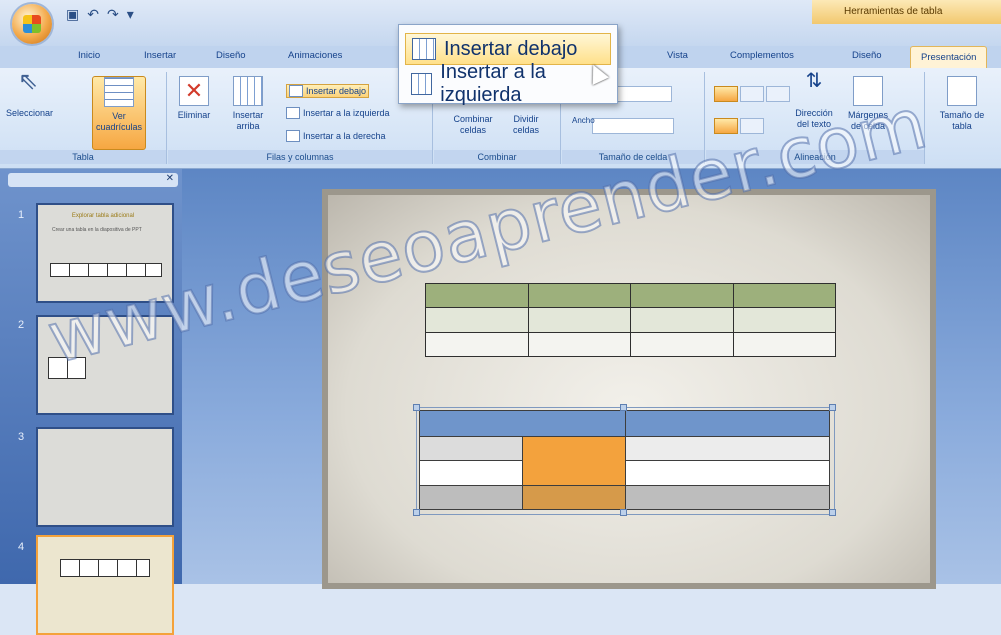 The image size is (1001, 635). What do you see at coordinates (583, 120) in the screenshot?
I see `width-label: Ancho` at bounding box center [583, 120].